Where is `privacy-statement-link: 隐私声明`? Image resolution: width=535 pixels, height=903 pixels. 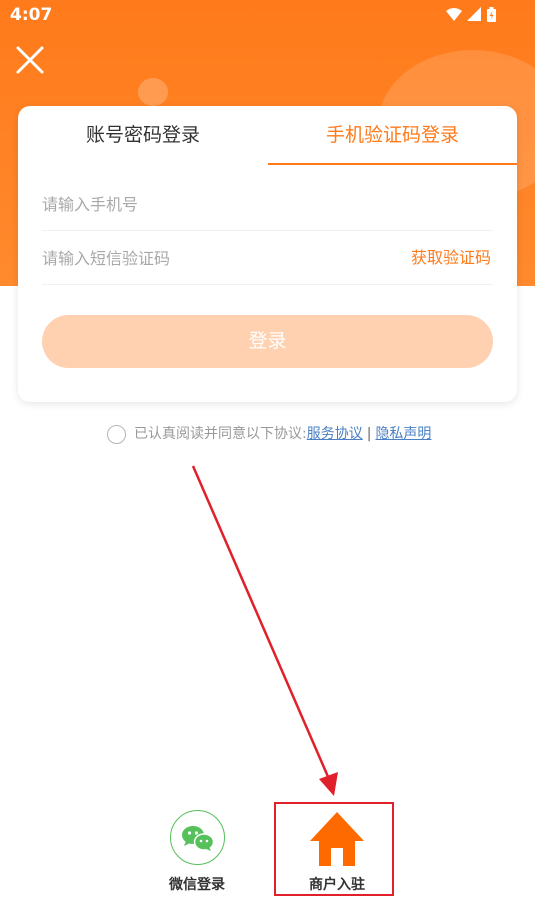 privacy-statement-link: 隐私声明 is located at coordinates (403, 434).